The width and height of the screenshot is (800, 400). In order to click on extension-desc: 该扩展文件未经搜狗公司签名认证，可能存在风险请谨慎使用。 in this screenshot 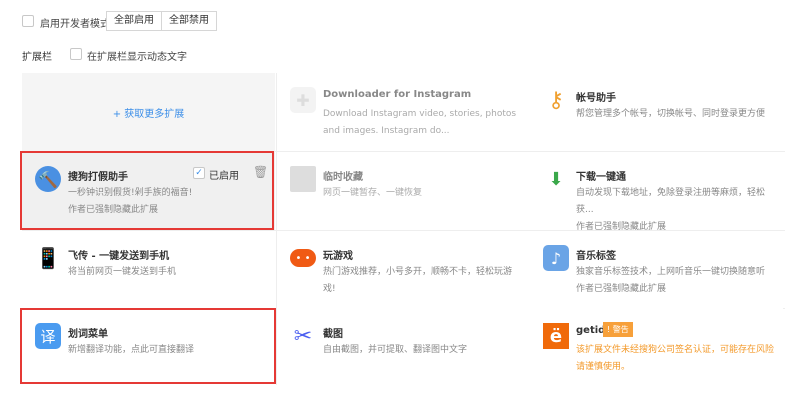, I will do `click(675, 358)`.